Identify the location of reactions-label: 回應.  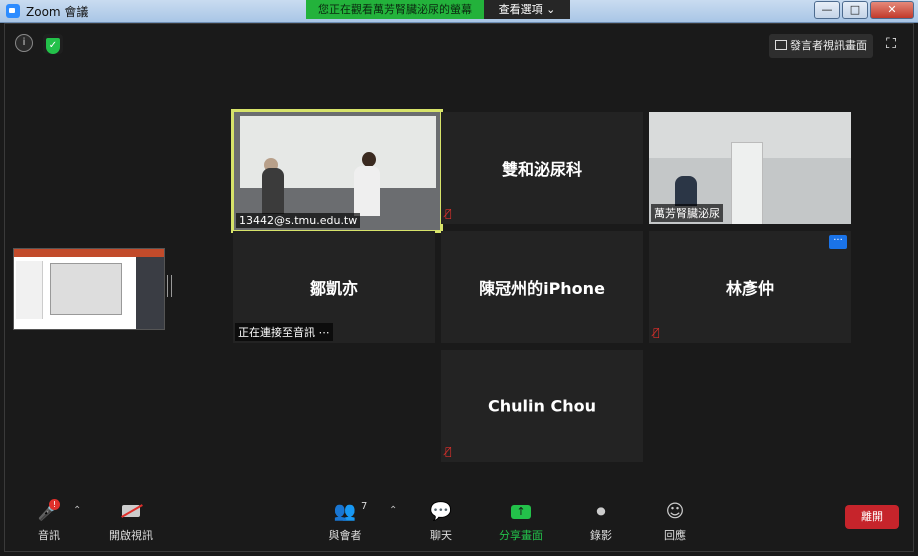
(675, 535).